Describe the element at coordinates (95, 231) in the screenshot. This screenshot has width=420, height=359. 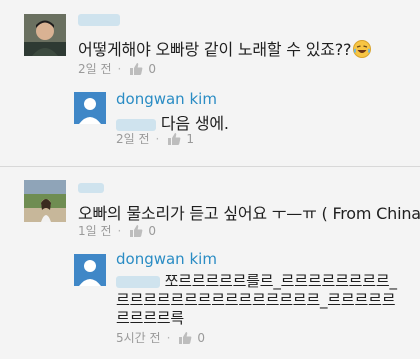
I see `comment-time: 1일 전` at that location.